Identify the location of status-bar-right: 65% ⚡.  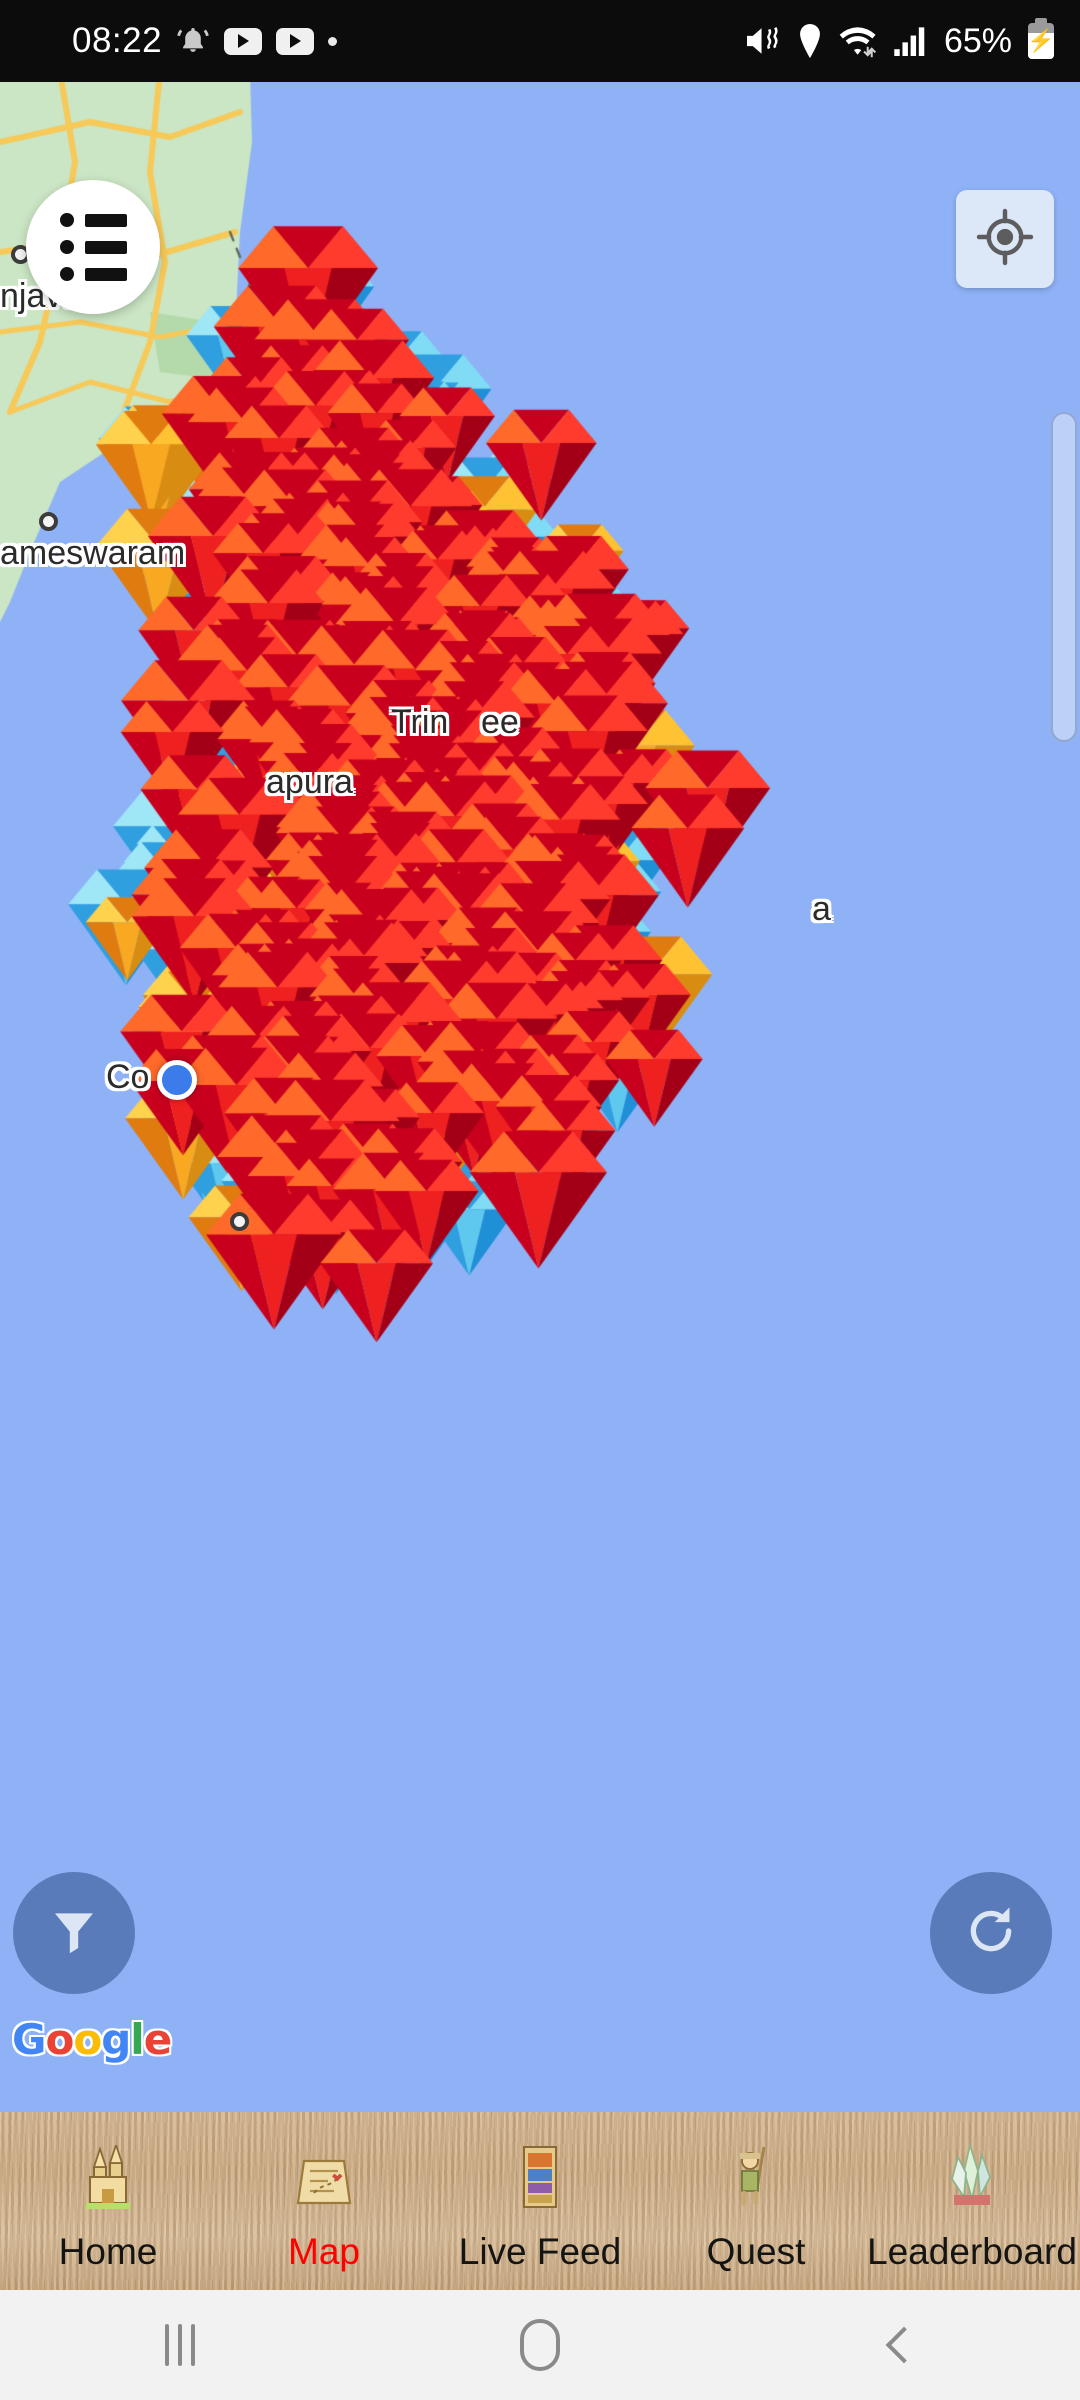
(899, 39).